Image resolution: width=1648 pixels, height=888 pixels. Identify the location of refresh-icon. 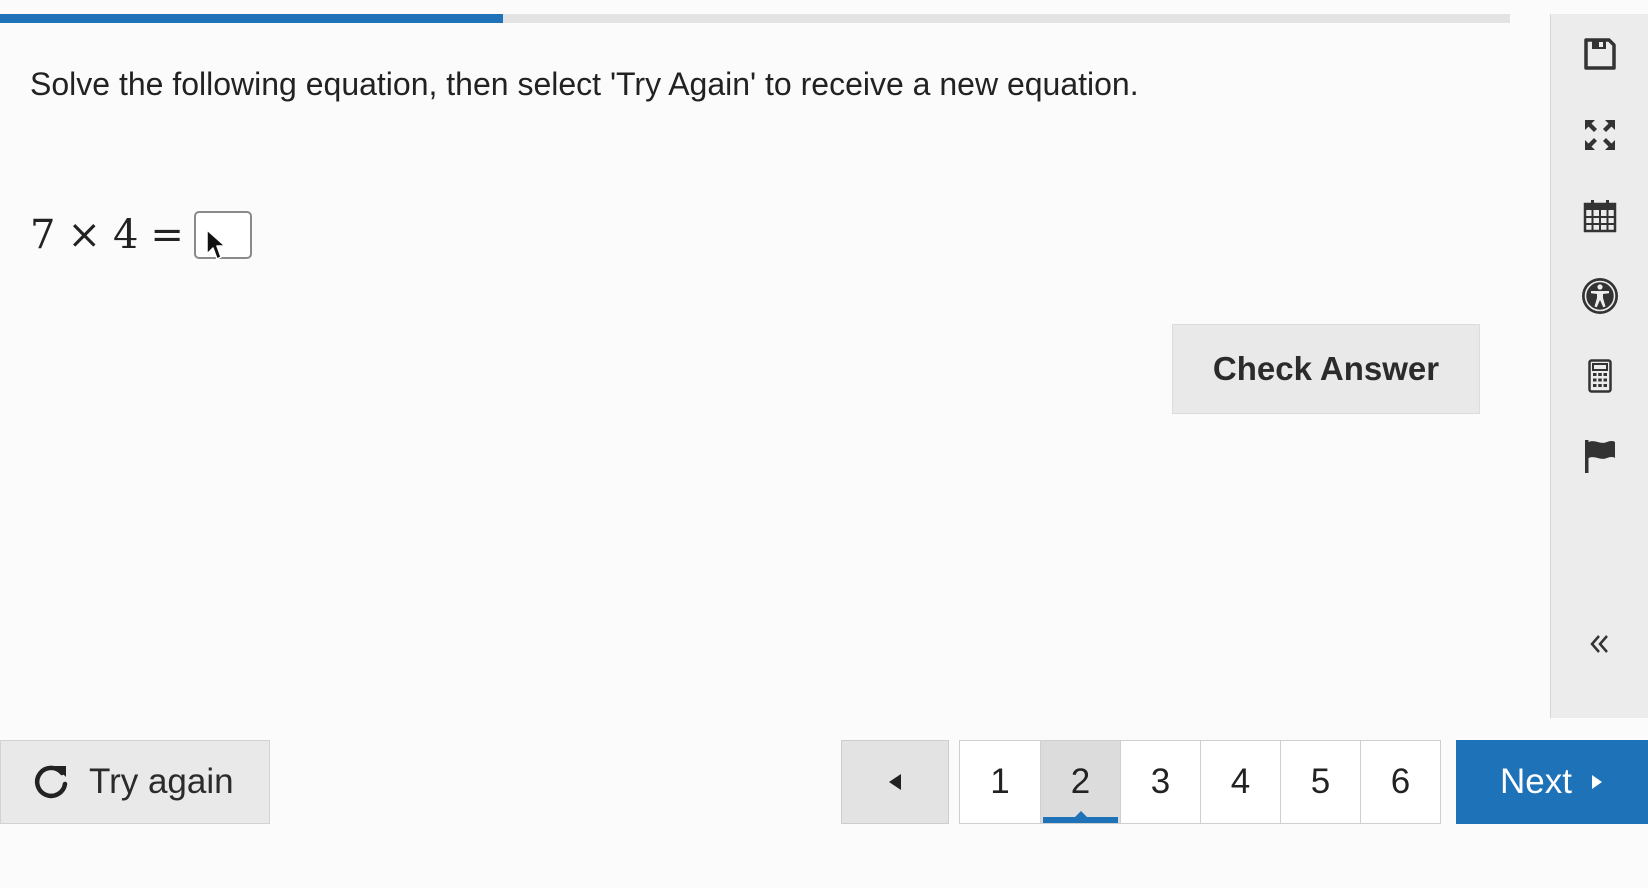
(51, 782).